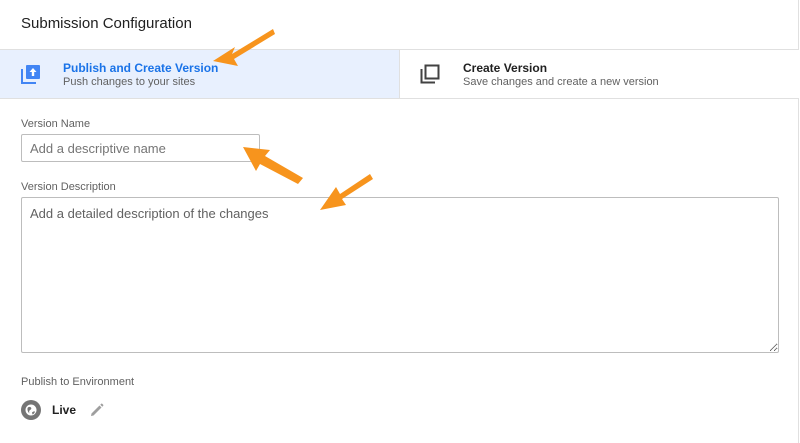 This screenshot has height=443, width=800. What do you see at coordinates (293, 119) in the screenshot?
I see `annotation-arrows` at bounding box center [293, 119].